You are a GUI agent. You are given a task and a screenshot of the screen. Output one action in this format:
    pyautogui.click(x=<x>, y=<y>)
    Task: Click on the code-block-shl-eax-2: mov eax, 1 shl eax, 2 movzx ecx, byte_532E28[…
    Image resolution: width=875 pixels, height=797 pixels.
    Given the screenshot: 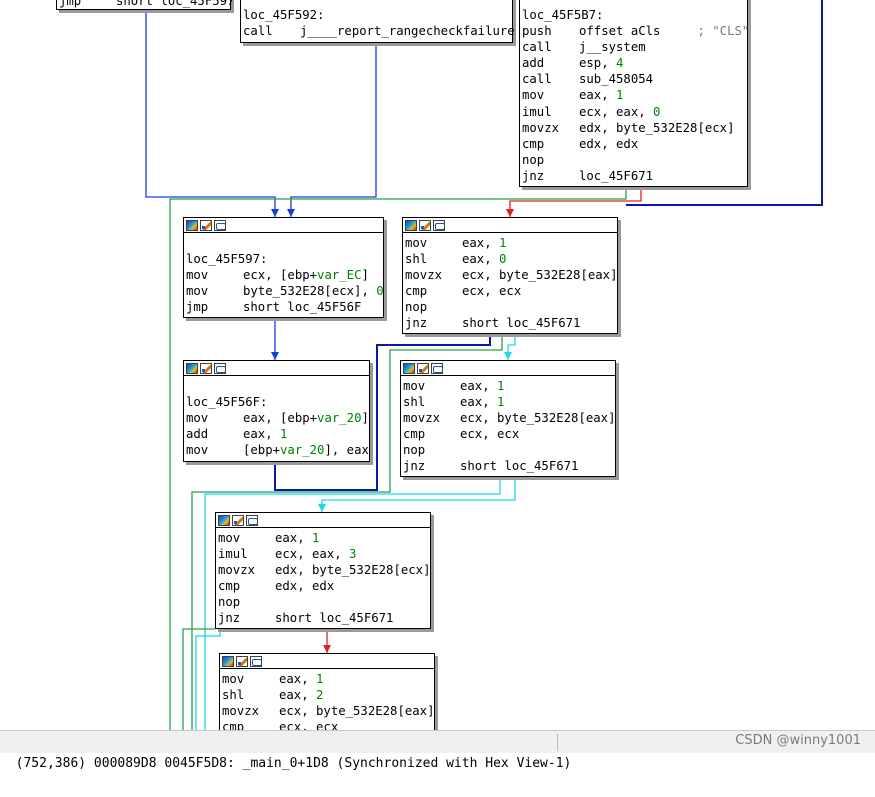 What is the action you would take?
    pyautogui.click(x=327, y=691)
    